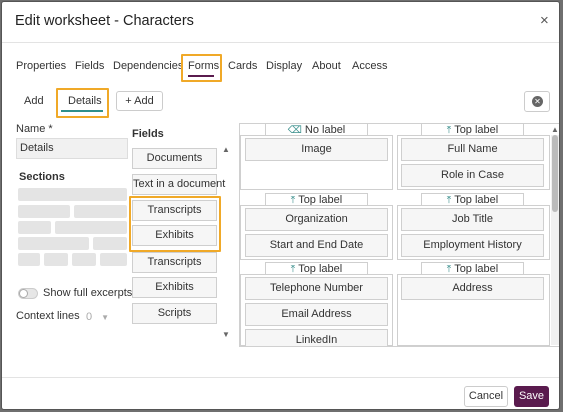 The image size is (563, 412). Describe the element at coordinates (178, 184) in the screenshot. I see `field-item: Text in a document` at that location.